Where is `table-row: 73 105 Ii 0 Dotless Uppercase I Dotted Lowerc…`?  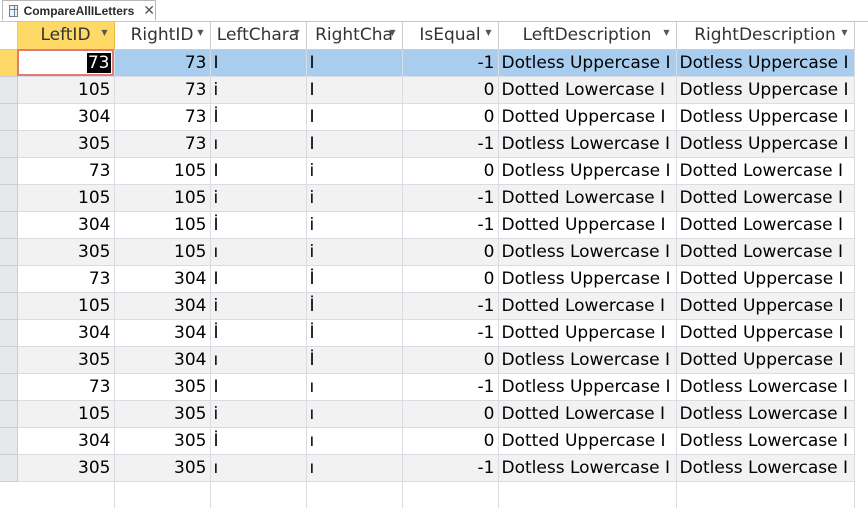 table-row: 73 105 Ii 0 Dotless Uppercase I Dotted Lowerc… is located at coordinates (427, 171).